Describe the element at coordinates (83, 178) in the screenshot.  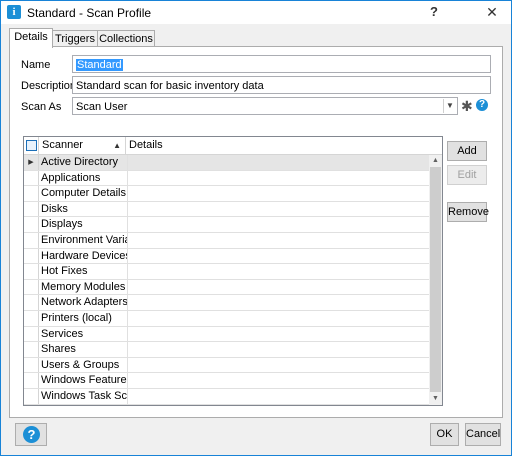
I see `scanner-cell: Applications` at that location.